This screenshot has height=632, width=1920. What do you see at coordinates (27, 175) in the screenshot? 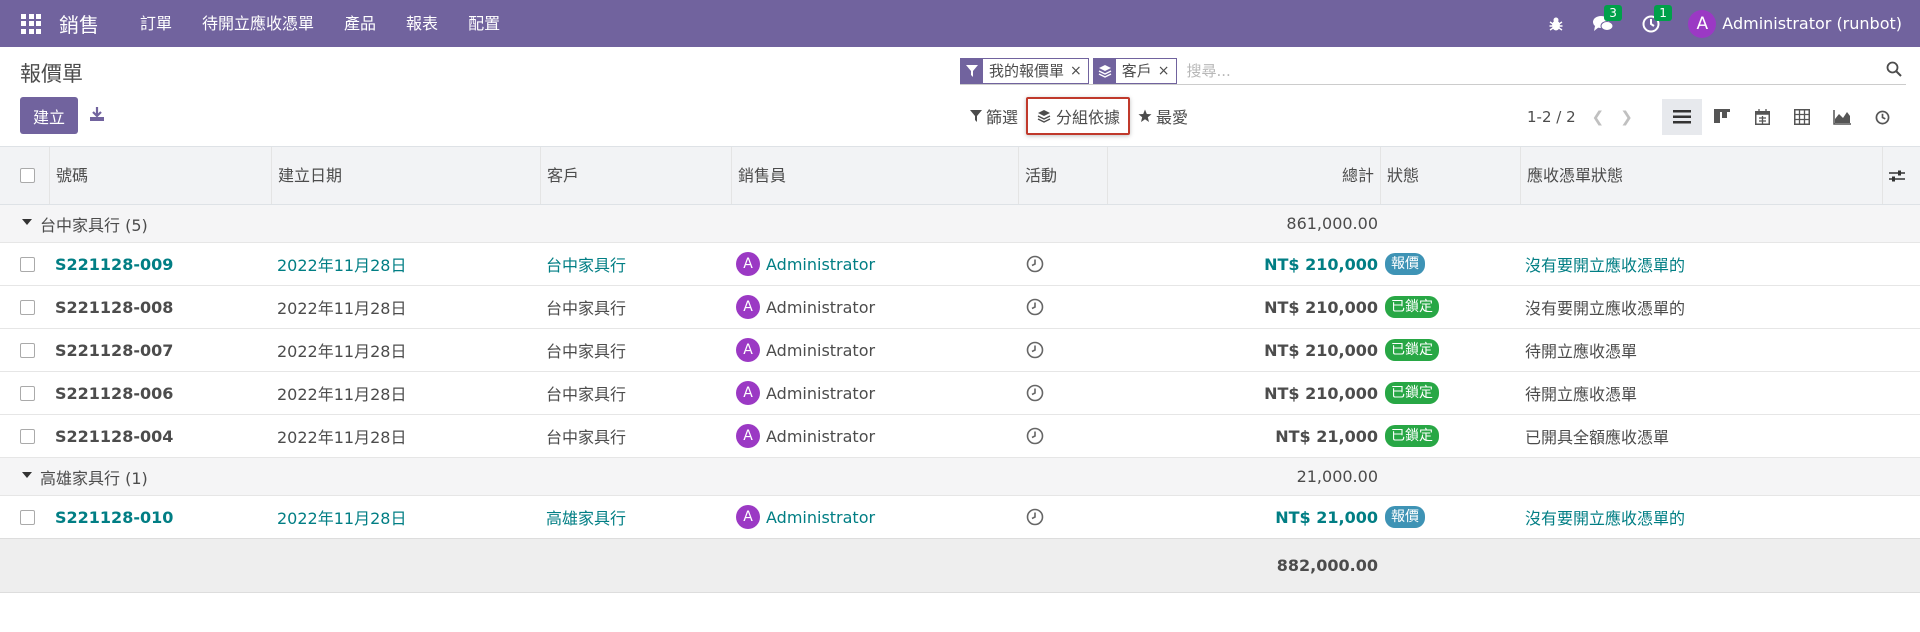
I see `select-all-checkbox` at bounding box center [27, 175].